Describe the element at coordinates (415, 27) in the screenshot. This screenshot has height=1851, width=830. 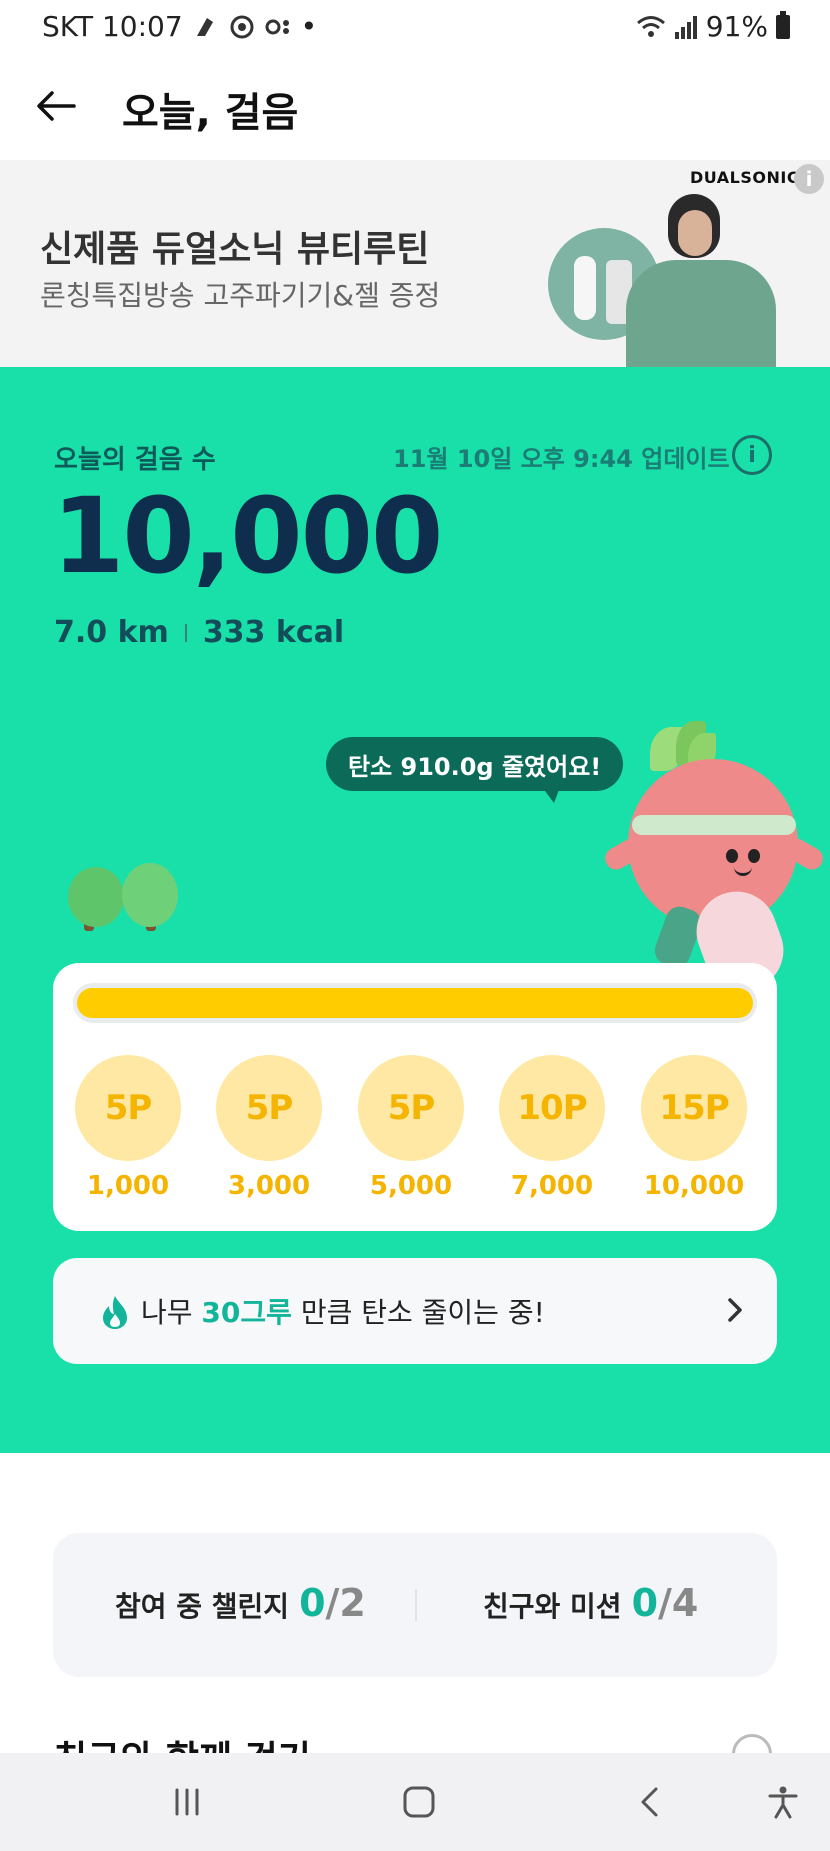
I see `status-bar: SKT 10:07 • 91%` at that location.